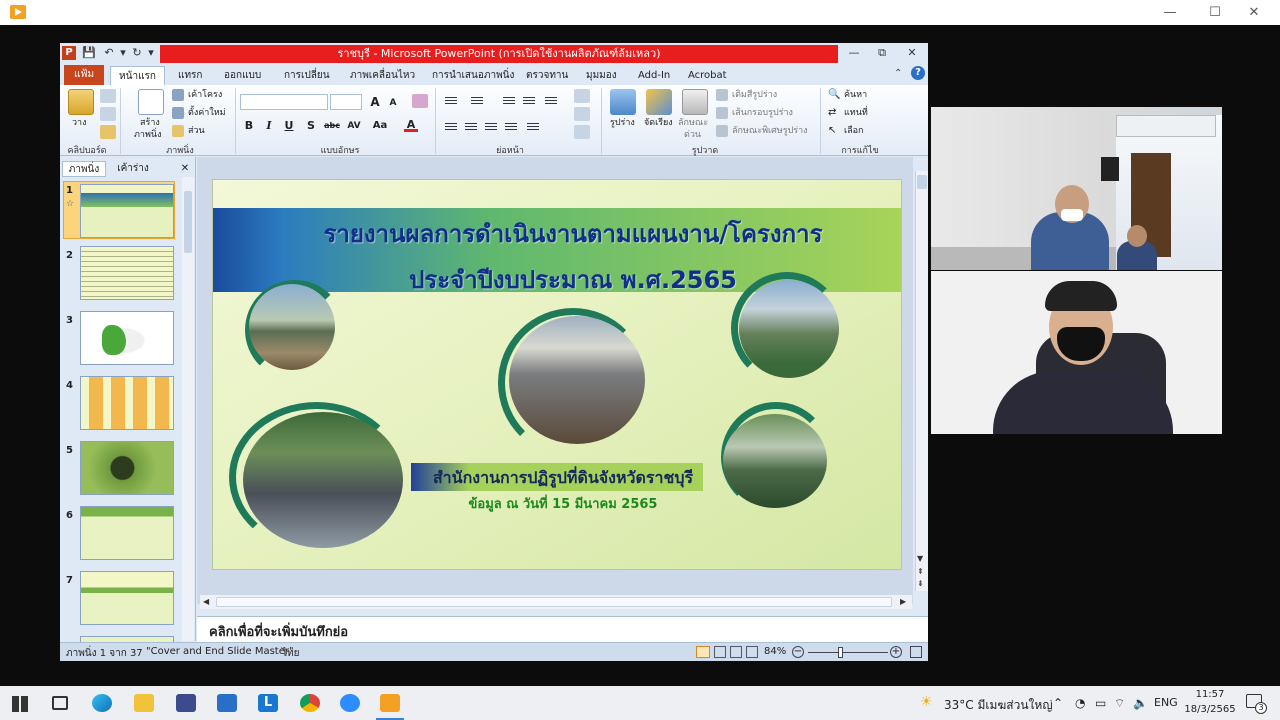 Image resolution: width=1280 pixels, height=720 pixels. I want to click on bold-button: B, so click(249, 126).